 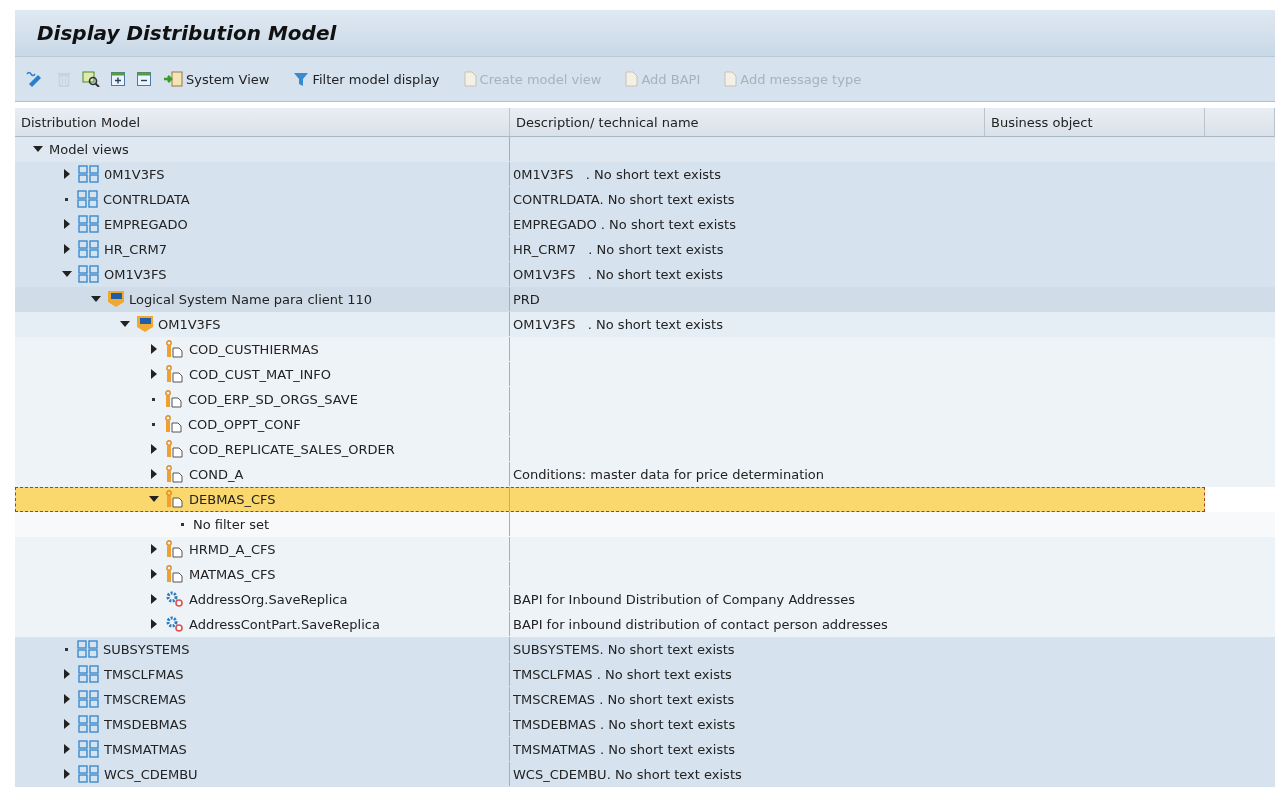 What do you see at coordinates (1095, 122) in the screenshot?
I see `column-header: Business object` at bounding box center [1095, 122].